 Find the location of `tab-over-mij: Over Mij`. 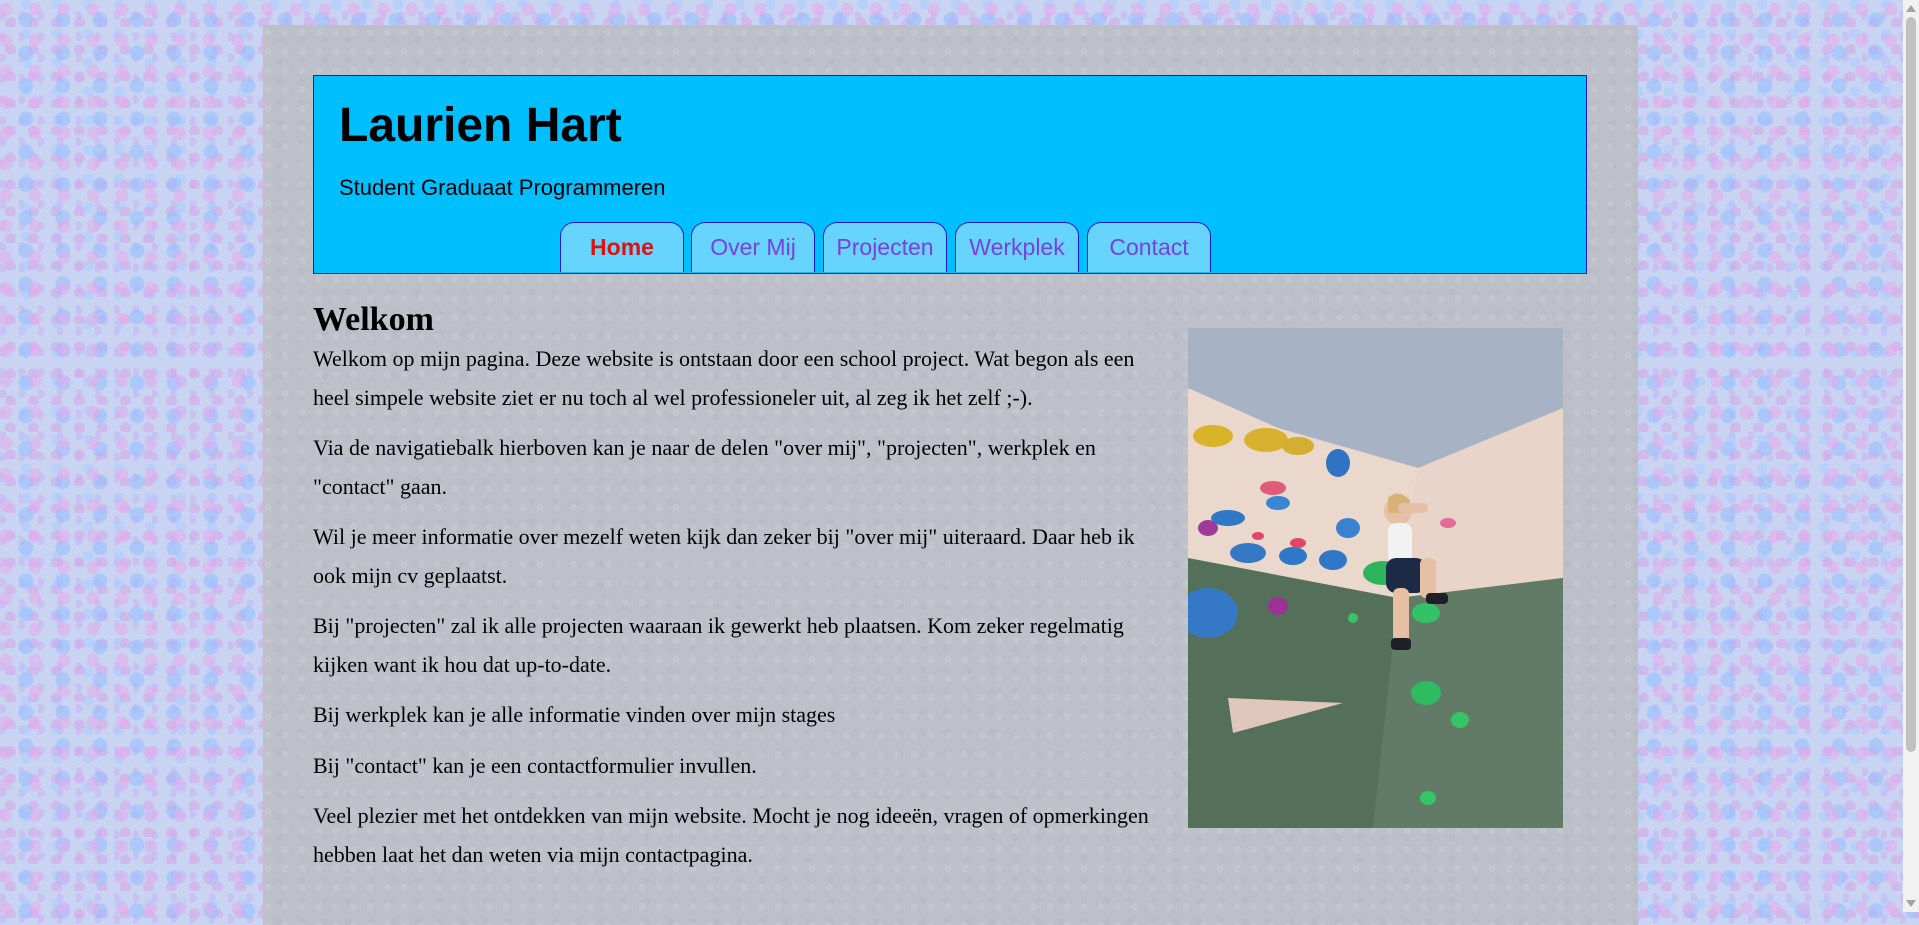

tab-over-mij: Over Mij is located at coordinates (753, 247).